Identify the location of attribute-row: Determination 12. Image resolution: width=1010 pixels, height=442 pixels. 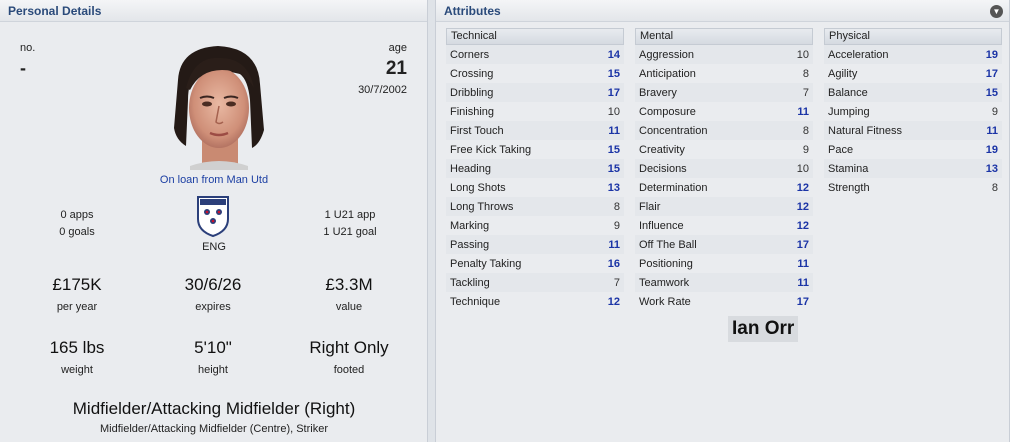
(724, 187).